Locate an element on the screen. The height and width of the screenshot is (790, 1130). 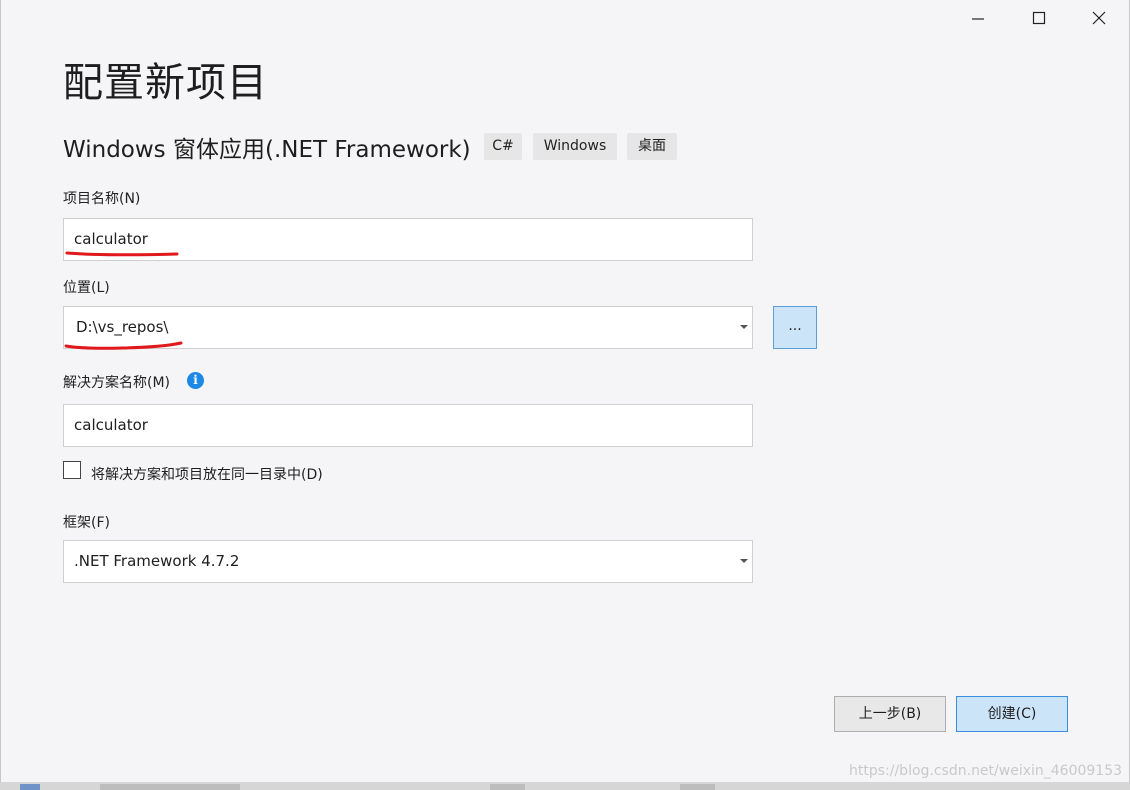
location-combobox: D:\vs_repos\ is located at coordinates (408, 327).